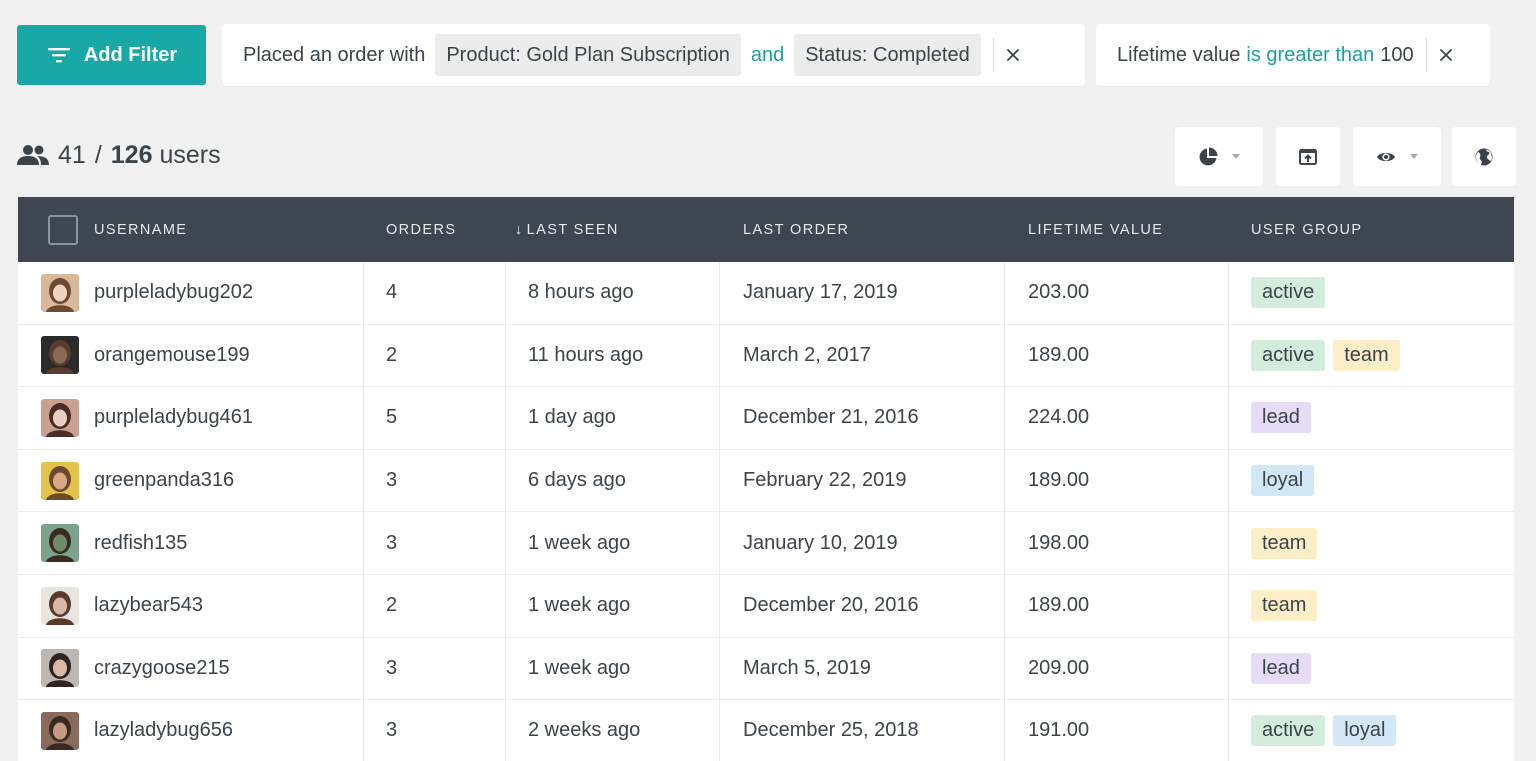 The image size is (1536, 761). I want to click on username-link: orangemouse199, so click(172, 356).